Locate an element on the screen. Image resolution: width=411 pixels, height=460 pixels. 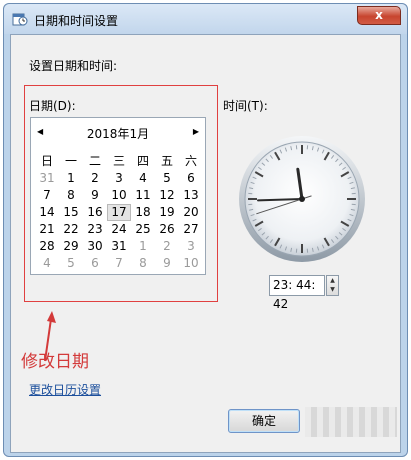
analog-clock is located at coordinates (302, 199).